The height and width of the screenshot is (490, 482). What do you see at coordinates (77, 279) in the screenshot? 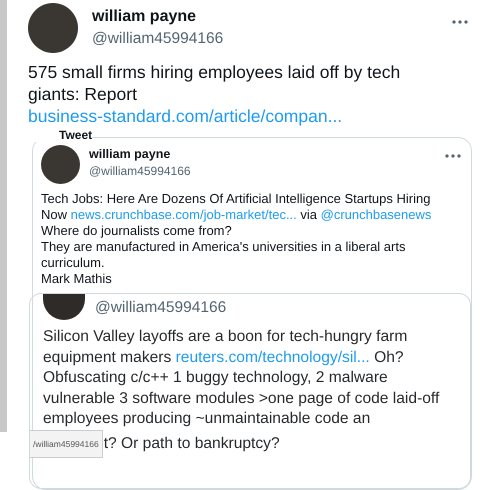
I see `tweet-text: Mark Mathis` at bounding box center [77, 279].